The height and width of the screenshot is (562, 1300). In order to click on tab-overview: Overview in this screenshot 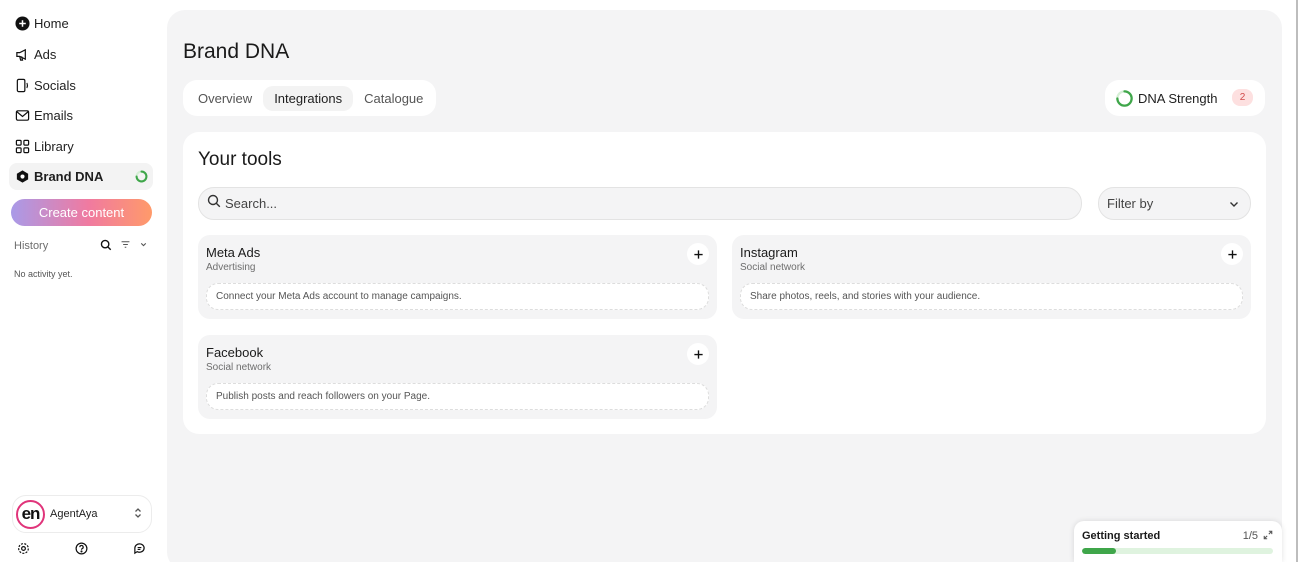, I will do `click(225, 98)`.